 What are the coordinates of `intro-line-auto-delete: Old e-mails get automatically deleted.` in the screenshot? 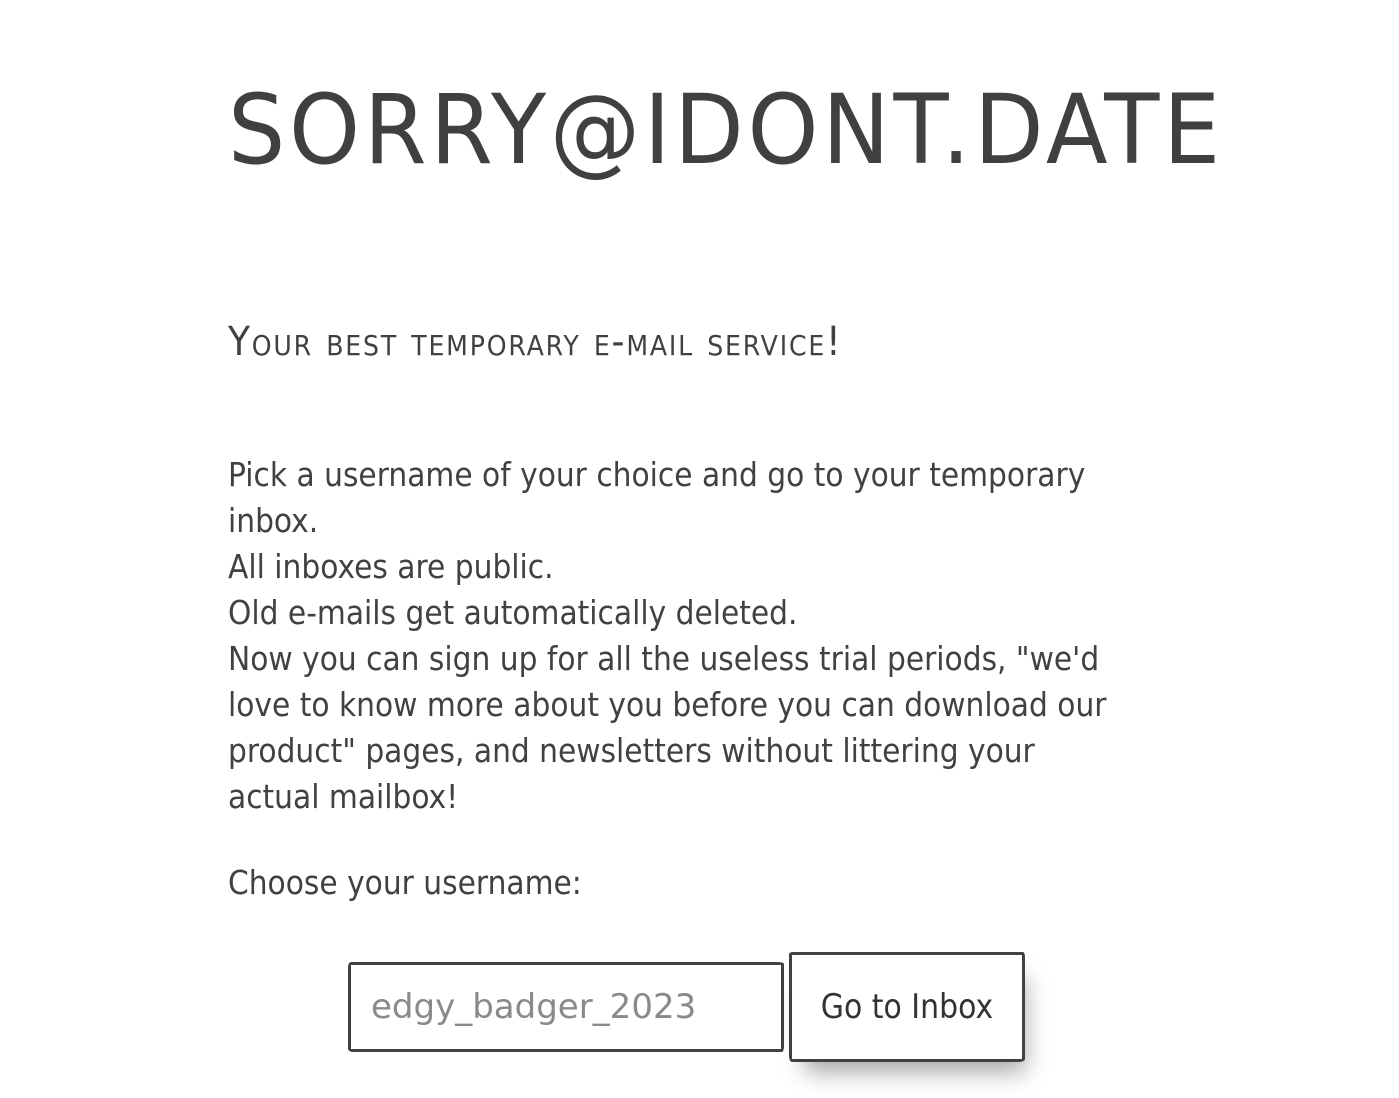 It's located at (513, 612).